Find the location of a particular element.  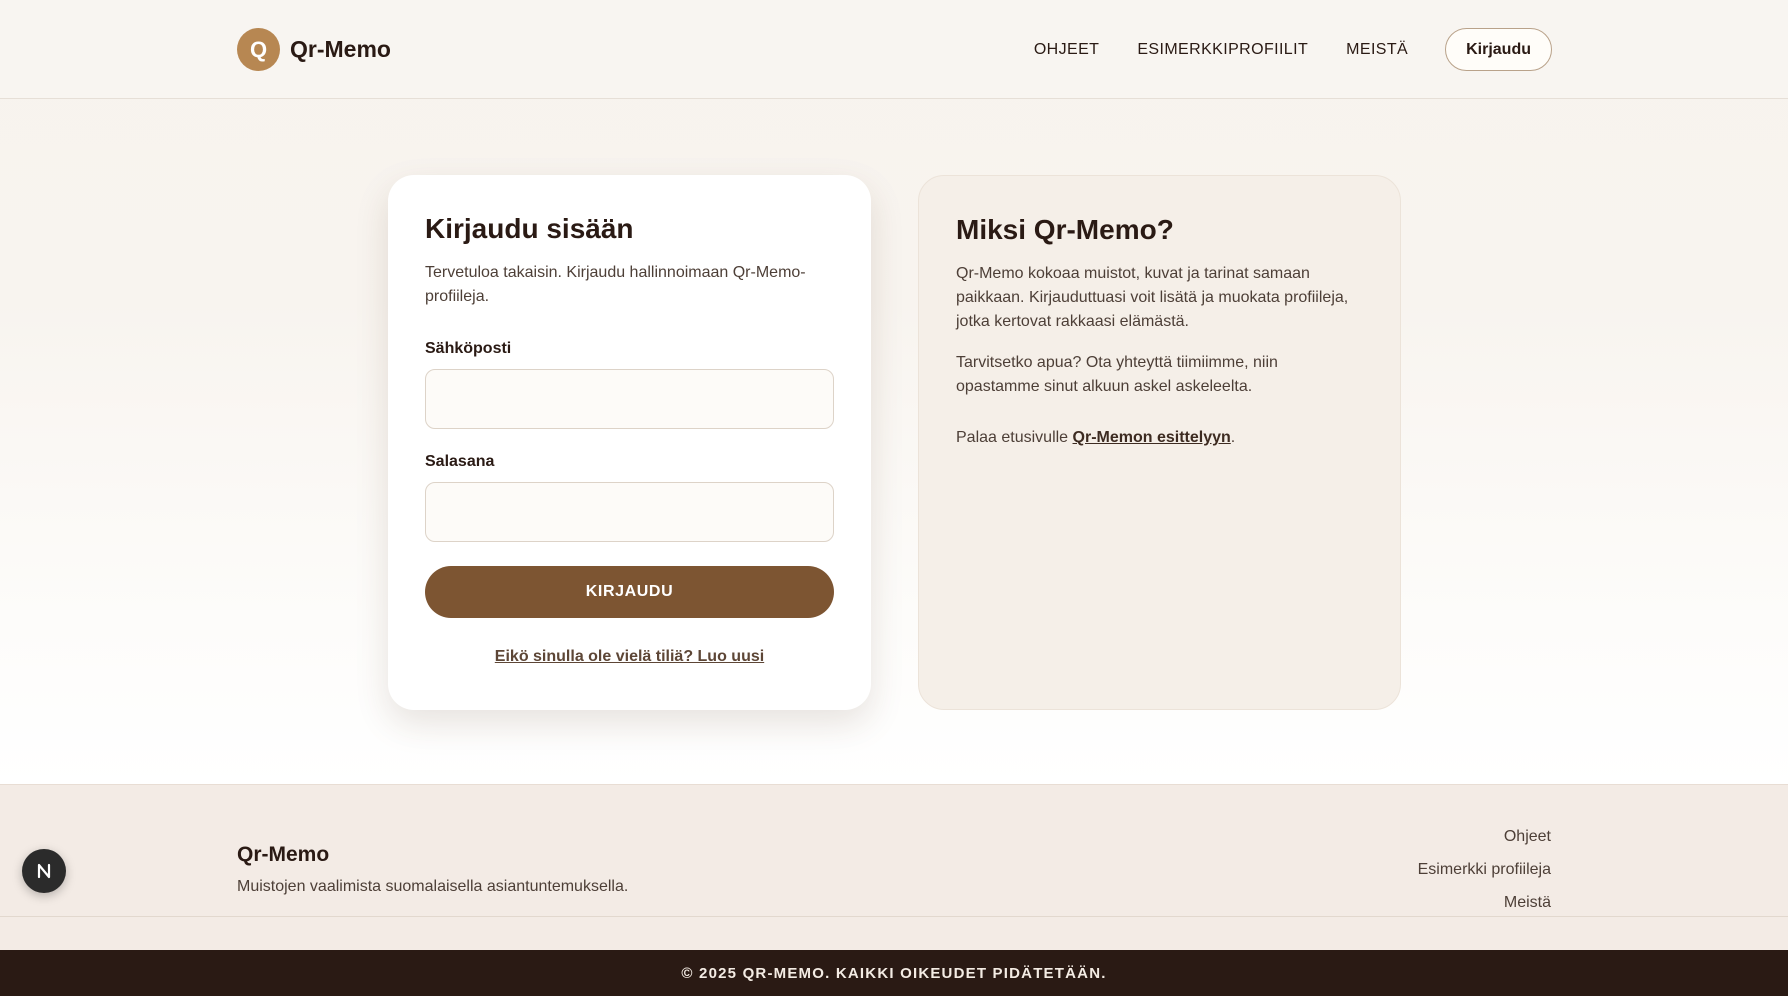

footer-brand: Qr-Memo is located at coordinates (283, 854).